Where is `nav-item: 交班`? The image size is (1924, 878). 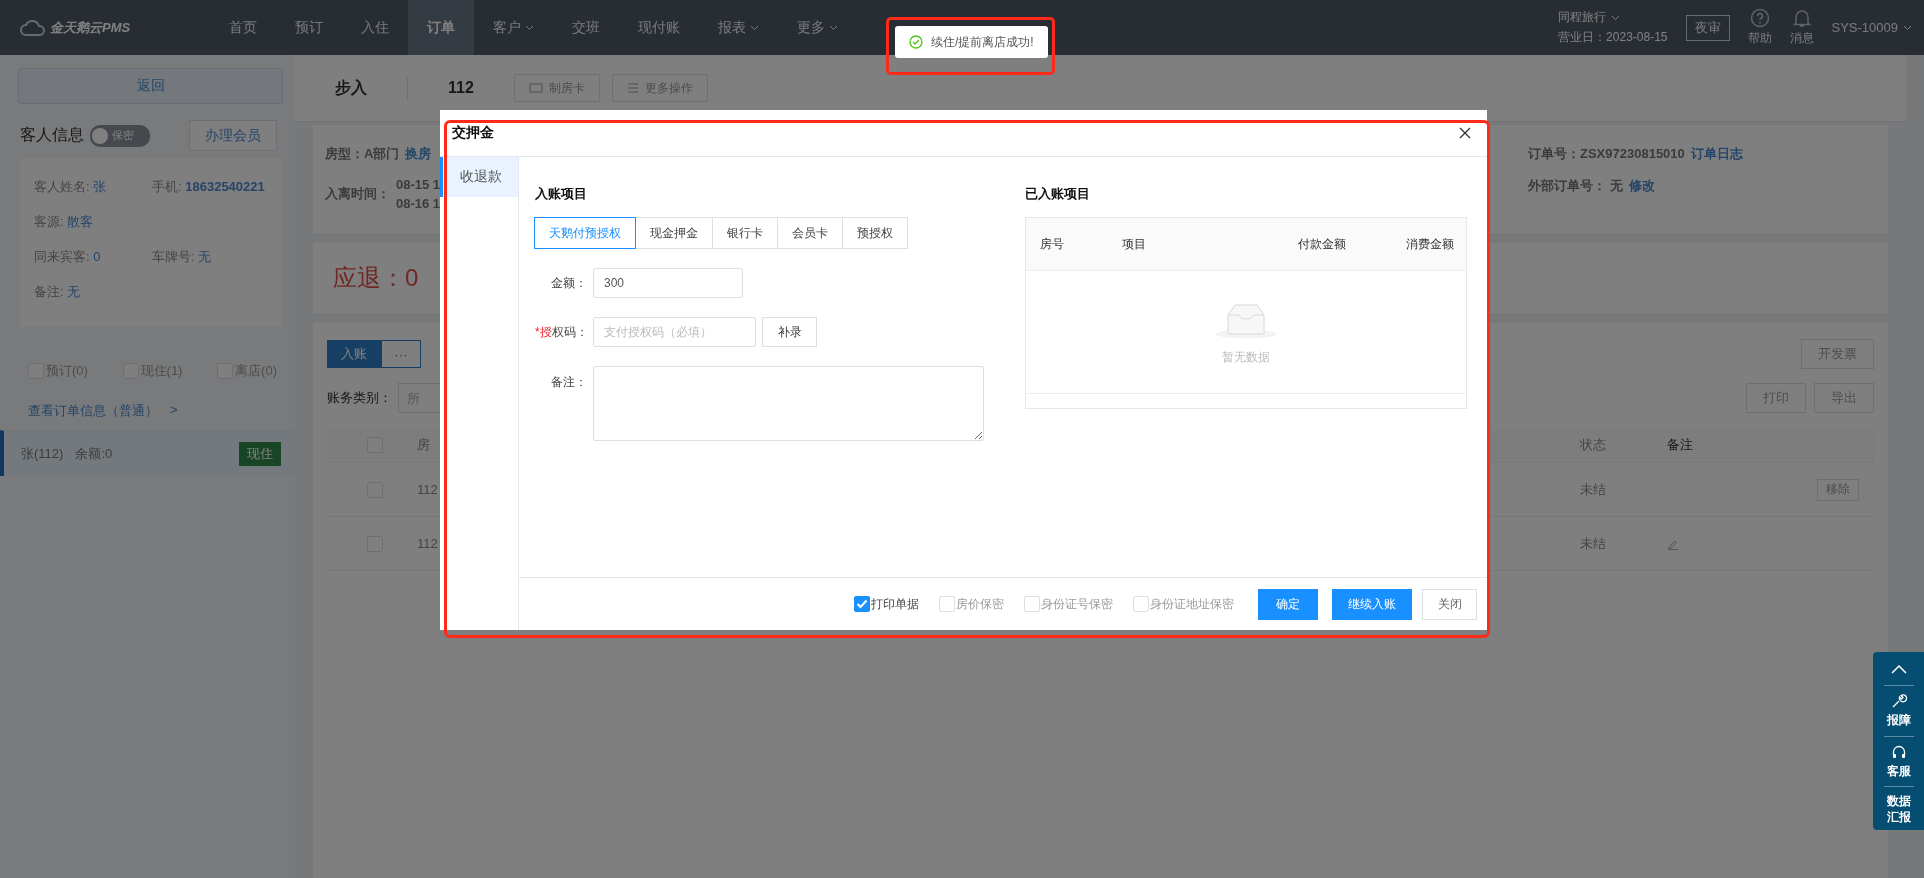
nav-item: 交班 is located at coordinates (586, 27).